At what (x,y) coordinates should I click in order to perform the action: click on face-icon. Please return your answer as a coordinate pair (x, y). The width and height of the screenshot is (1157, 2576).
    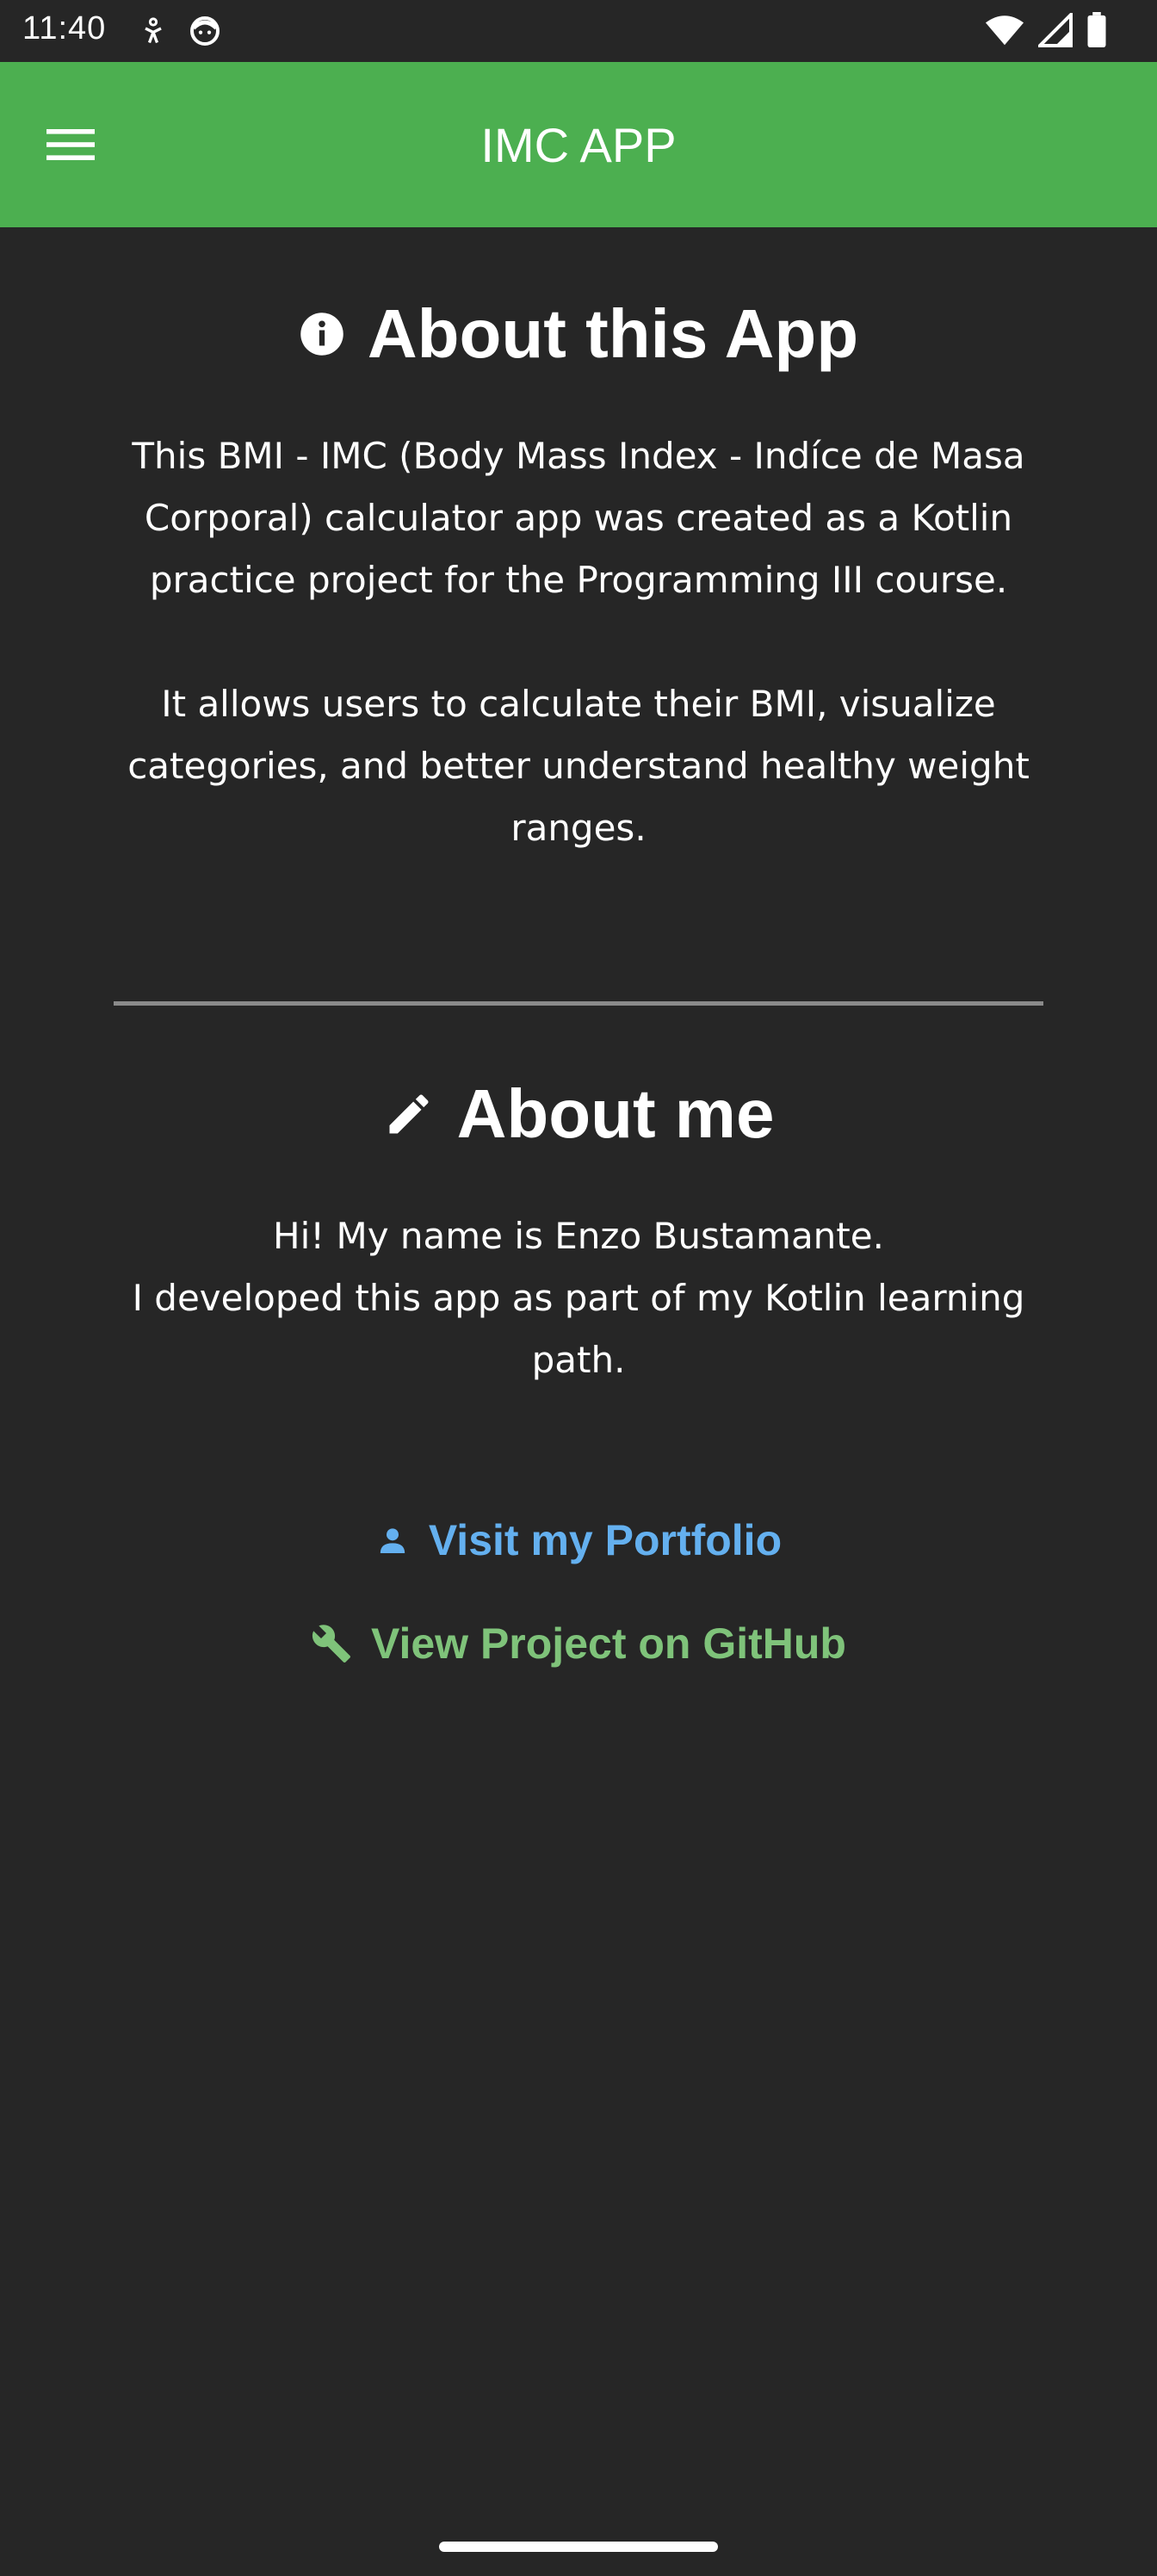
    Looking at the image, I should click on (205, 31).